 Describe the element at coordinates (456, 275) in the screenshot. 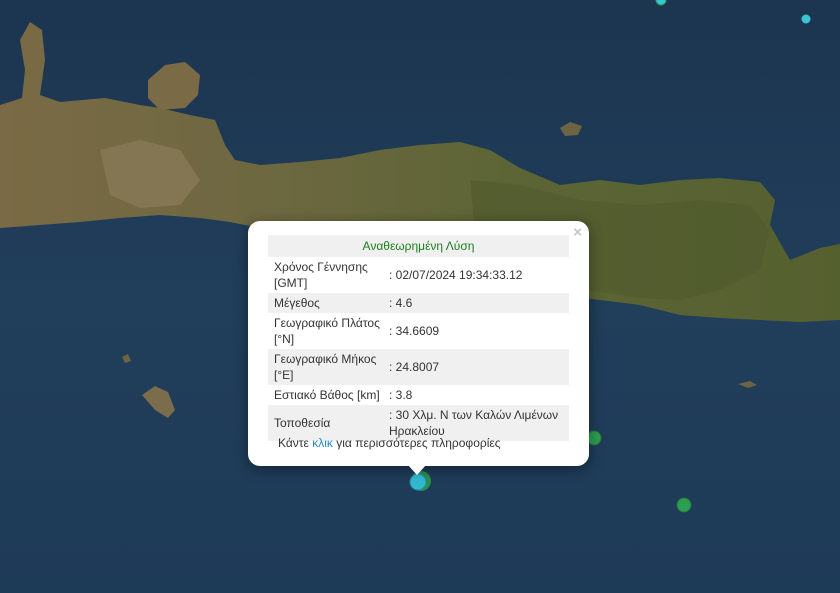

I see `info-value: : 02/07/2024 19:34:33.12` at that location.